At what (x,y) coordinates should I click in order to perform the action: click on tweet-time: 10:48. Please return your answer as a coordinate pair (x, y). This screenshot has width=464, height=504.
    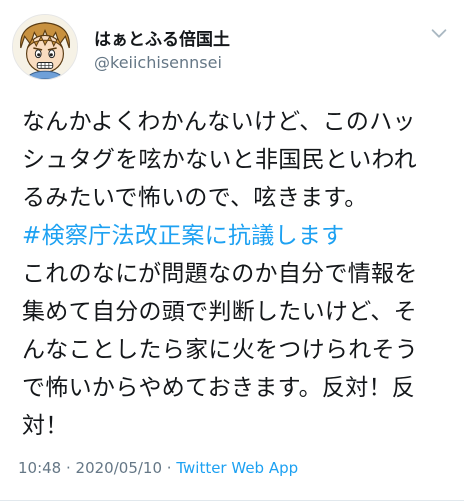
    Looking at the image, I should click on (39, 468).